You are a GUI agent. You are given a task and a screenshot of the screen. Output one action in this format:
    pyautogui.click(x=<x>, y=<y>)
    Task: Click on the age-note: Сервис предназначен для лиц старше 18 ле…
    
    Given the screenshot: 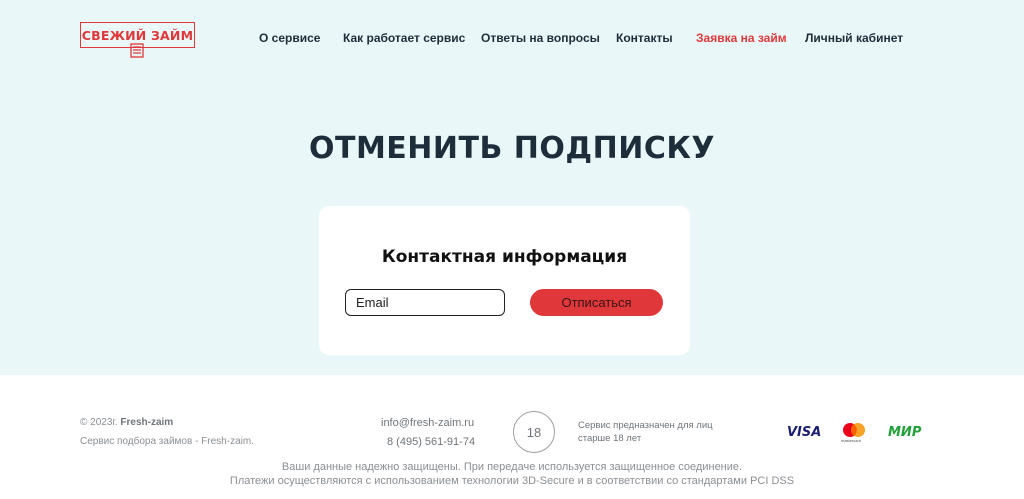 What is the action you would take?
    pyautogui.click(x=645, y=432)
    